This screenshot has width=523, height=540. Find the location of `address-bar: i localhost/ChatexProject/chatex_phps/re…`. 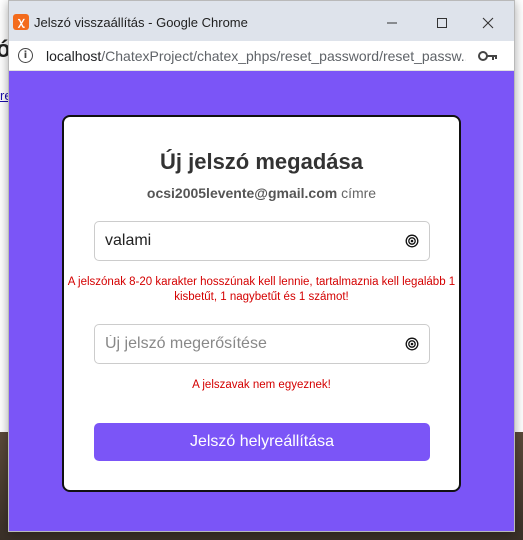

address-bar: i localhost/ChatexProject/chatex_phps/re… is located at coordinates (261, 56).